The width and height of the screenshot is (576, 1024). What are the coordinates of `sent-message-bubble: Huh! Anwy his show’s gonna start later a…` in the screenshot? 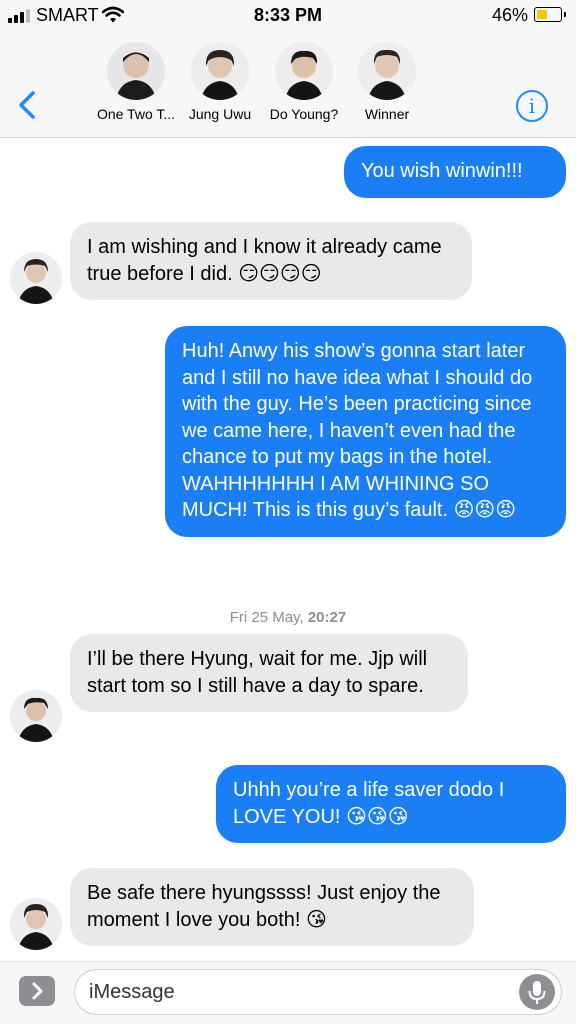 It's located at (365, 431).